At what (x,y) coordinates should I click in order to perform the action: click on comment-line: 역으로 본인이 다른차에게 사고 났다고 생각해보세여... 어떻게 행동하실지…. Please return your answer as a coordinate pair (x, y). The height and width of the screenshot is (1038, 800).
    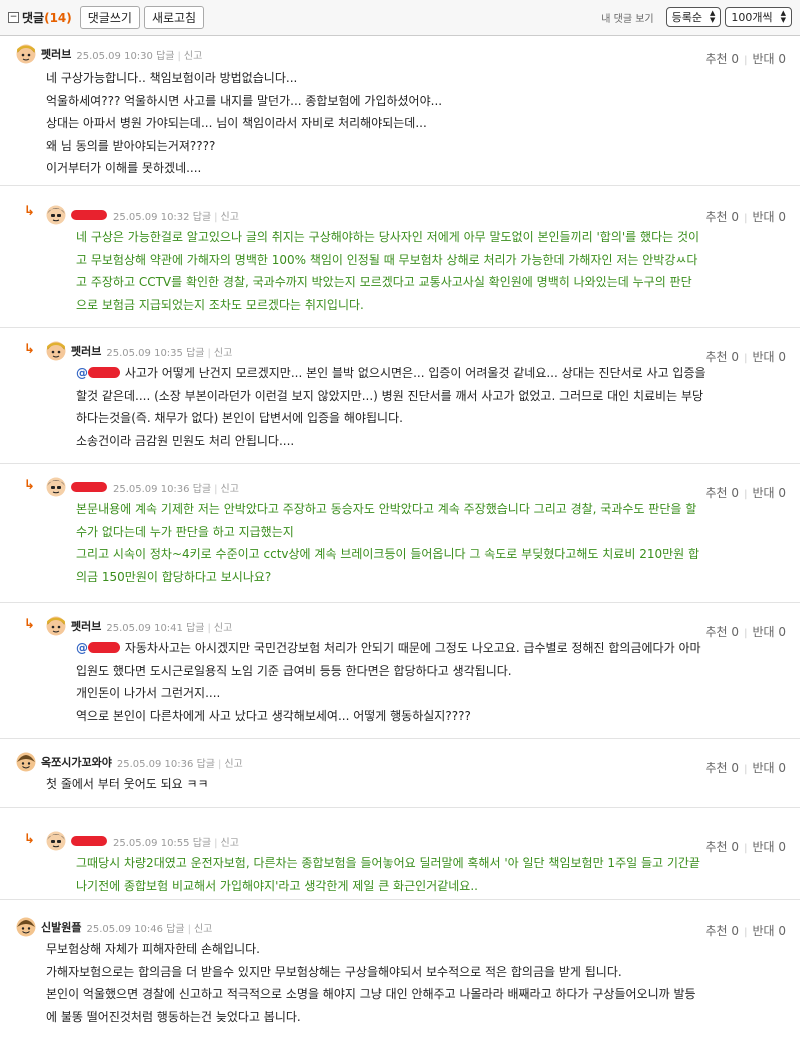
    Looking at the image, I should click on (273, 715).